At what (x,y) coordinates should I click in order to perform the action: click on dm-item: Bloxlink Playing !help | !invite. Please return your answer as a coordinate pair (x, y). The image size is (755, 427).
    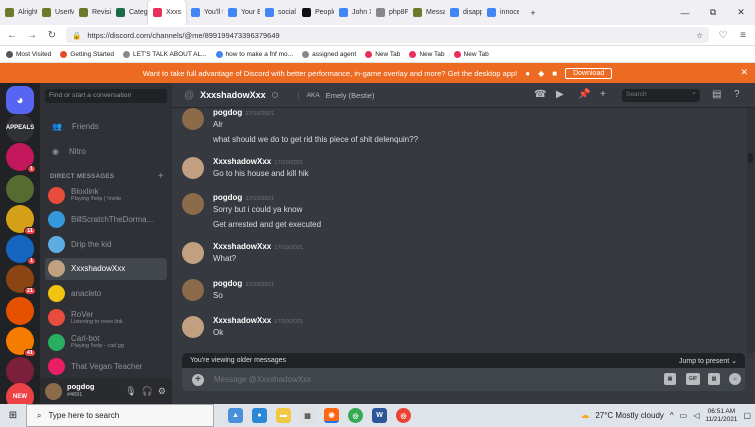
    Looking at the image, I should click on (106, 195).